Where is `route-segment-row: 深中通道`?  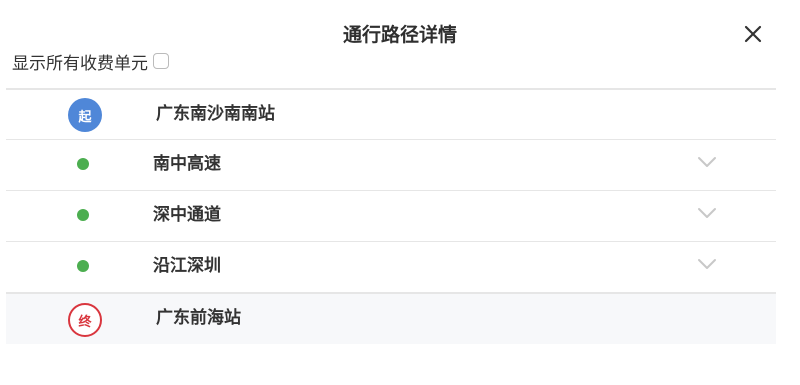
route-segment-row: 深中通道 is located at coordinates (391, 215).